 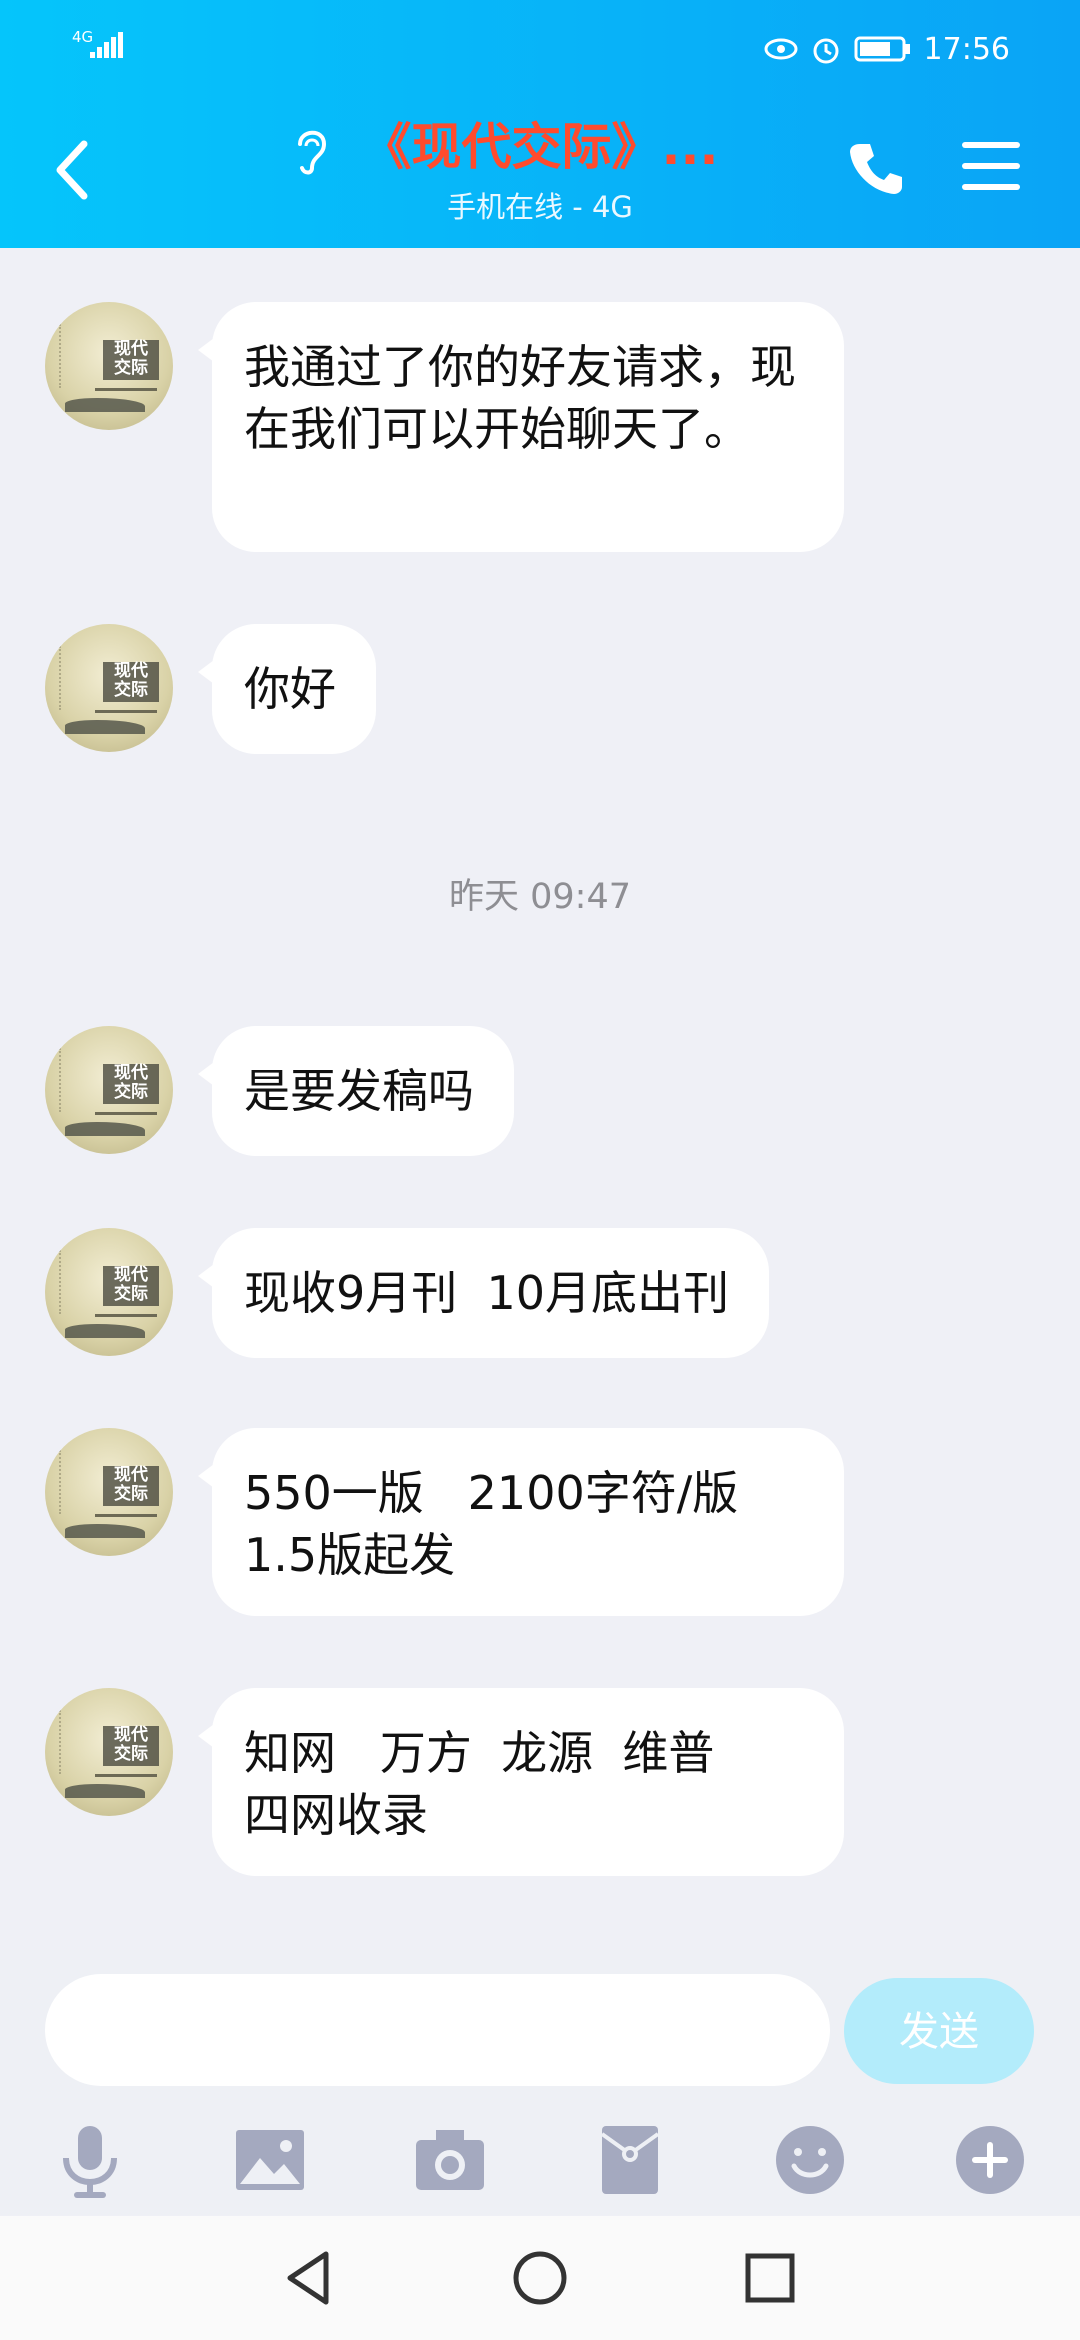 What do you see at coordinates (437, 2030) in the screenshot?
I see `message-input` at bounding box center [437, 2030].